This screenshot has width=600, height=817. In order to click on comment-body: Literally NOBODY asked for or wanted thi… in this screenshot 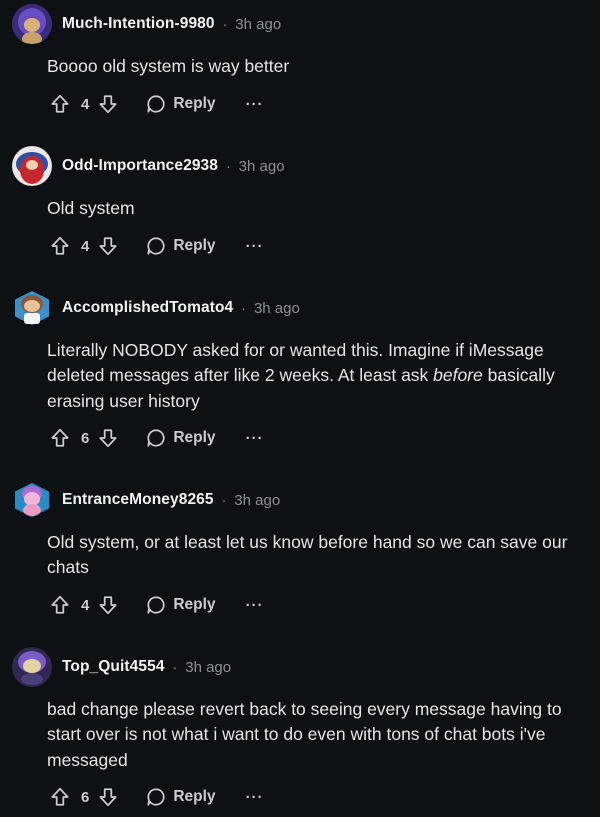, I will do `click(301, 375)`.